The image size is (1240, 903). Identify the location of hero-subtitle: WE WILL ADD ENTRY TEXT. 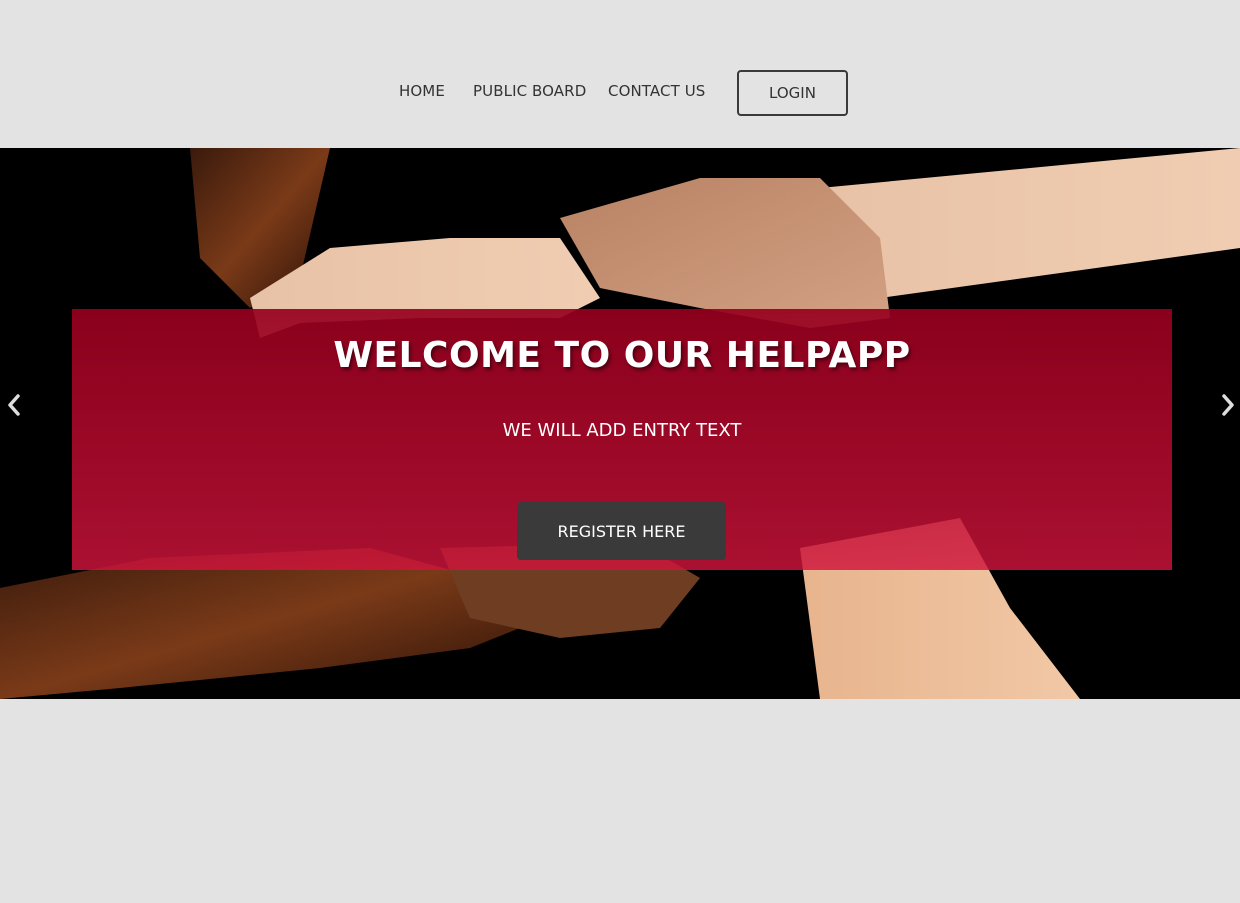
(622, 430).